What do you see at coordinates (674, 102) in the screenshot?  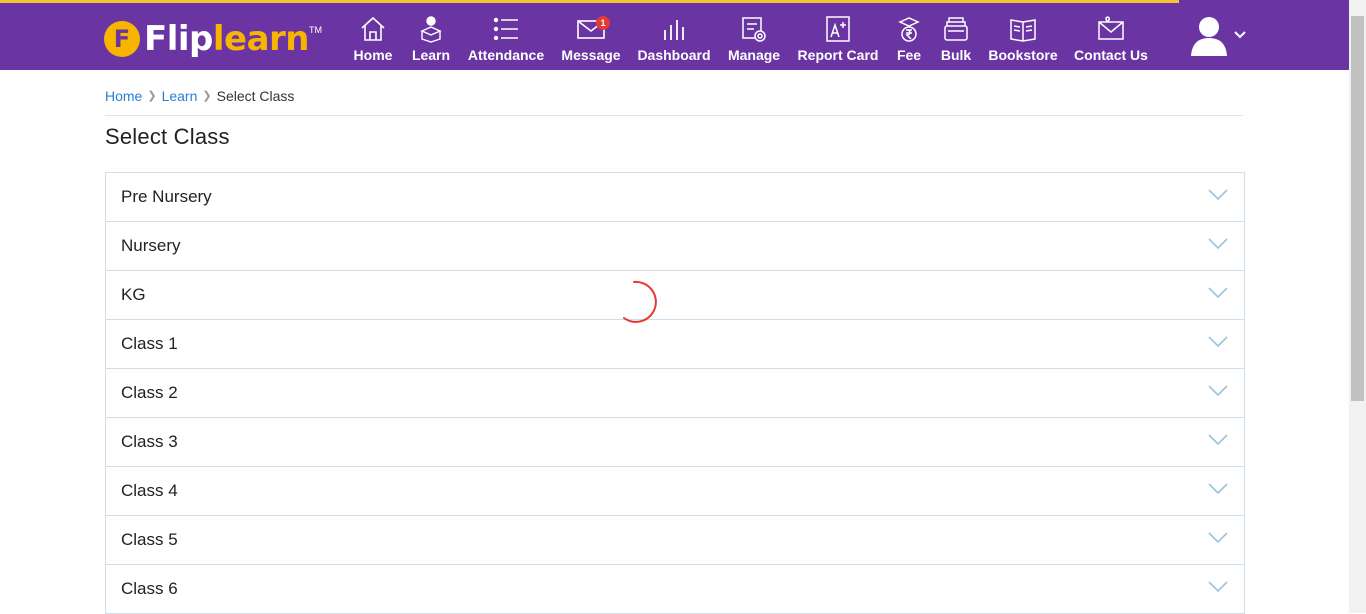 I see `breadcrumb: Home ❯ Learn ❯ Select Class` at bounding box center [674, 102].